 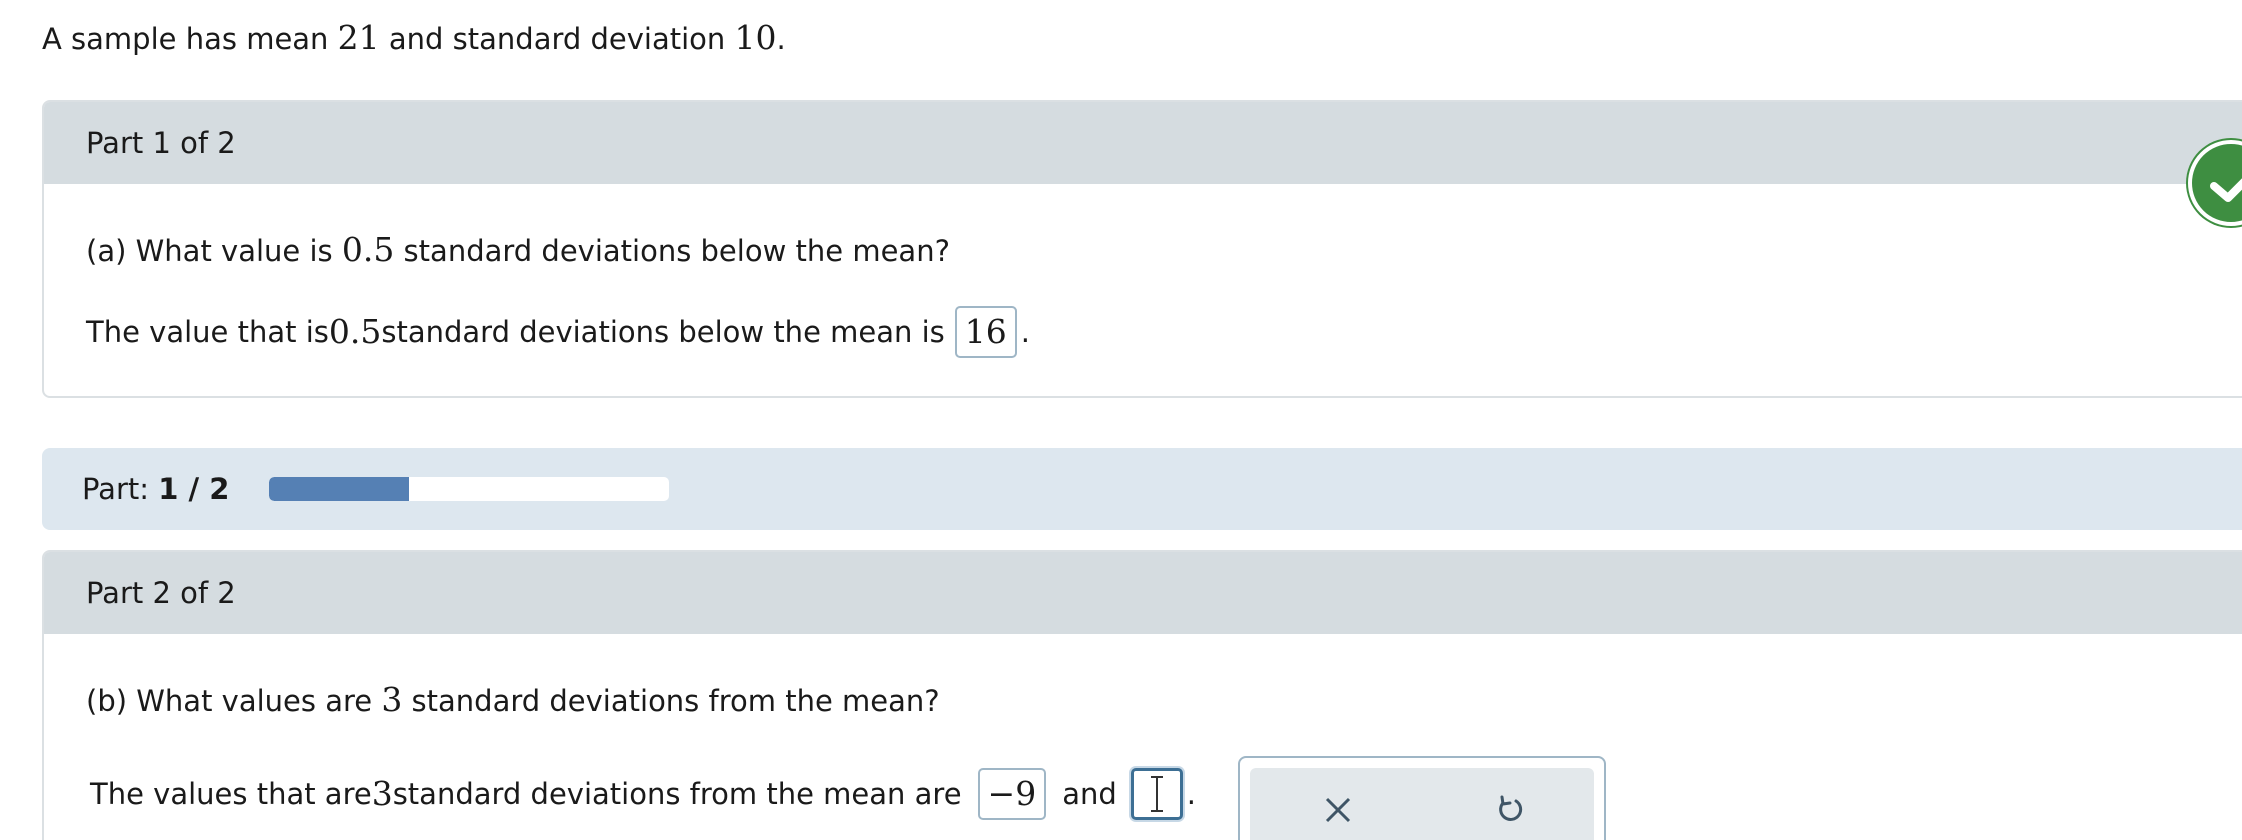 I want to click on part-2-answer-period: ., so click(x=1191, y=794).